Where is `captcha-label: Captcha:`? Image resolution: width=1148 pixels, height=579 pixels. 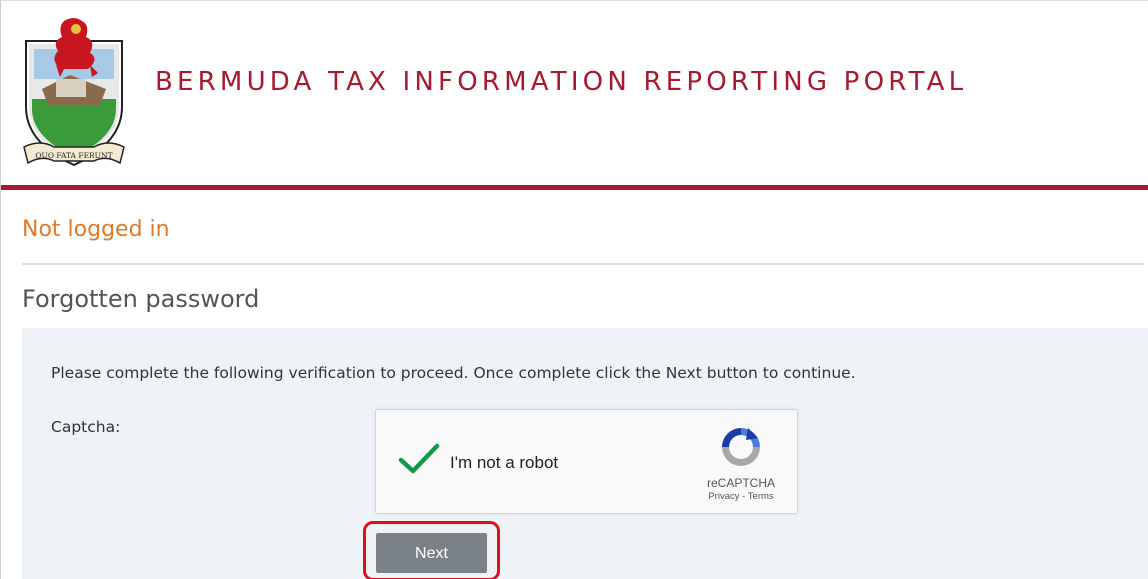 captcha-label: Captcha: is located at coordinates (86, 427).